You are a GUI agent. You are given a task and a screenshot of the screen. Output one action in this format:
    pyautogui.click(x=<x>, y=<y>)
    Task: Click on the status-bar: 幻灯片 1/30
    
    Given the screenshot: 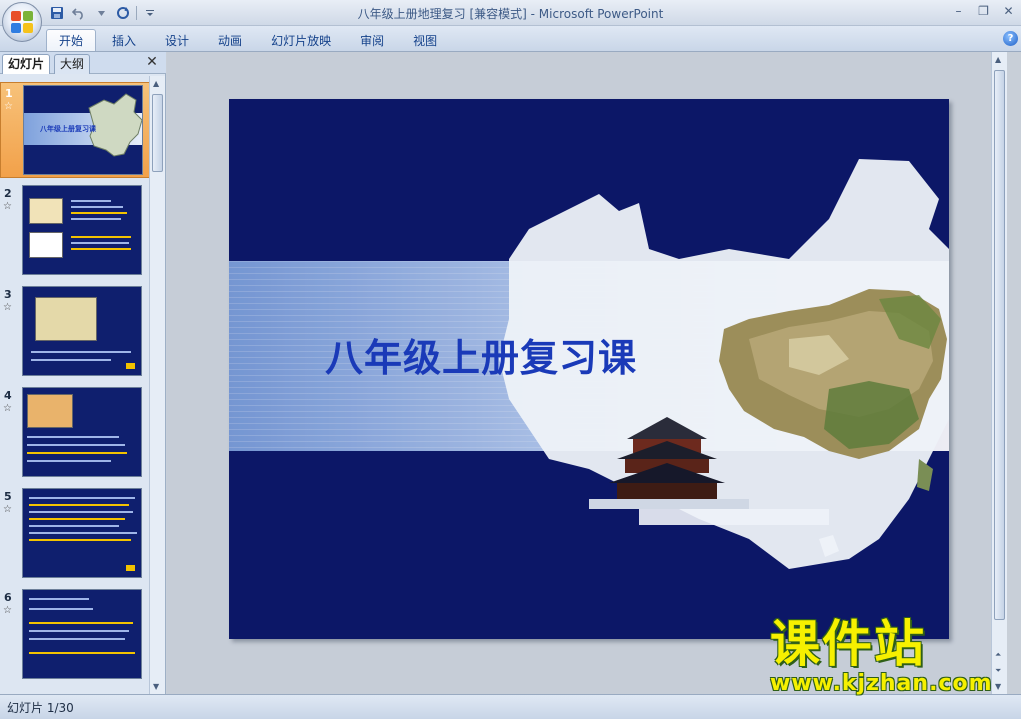 What is the action you would take?
    pyautogui.click(x=510, y=706)
    